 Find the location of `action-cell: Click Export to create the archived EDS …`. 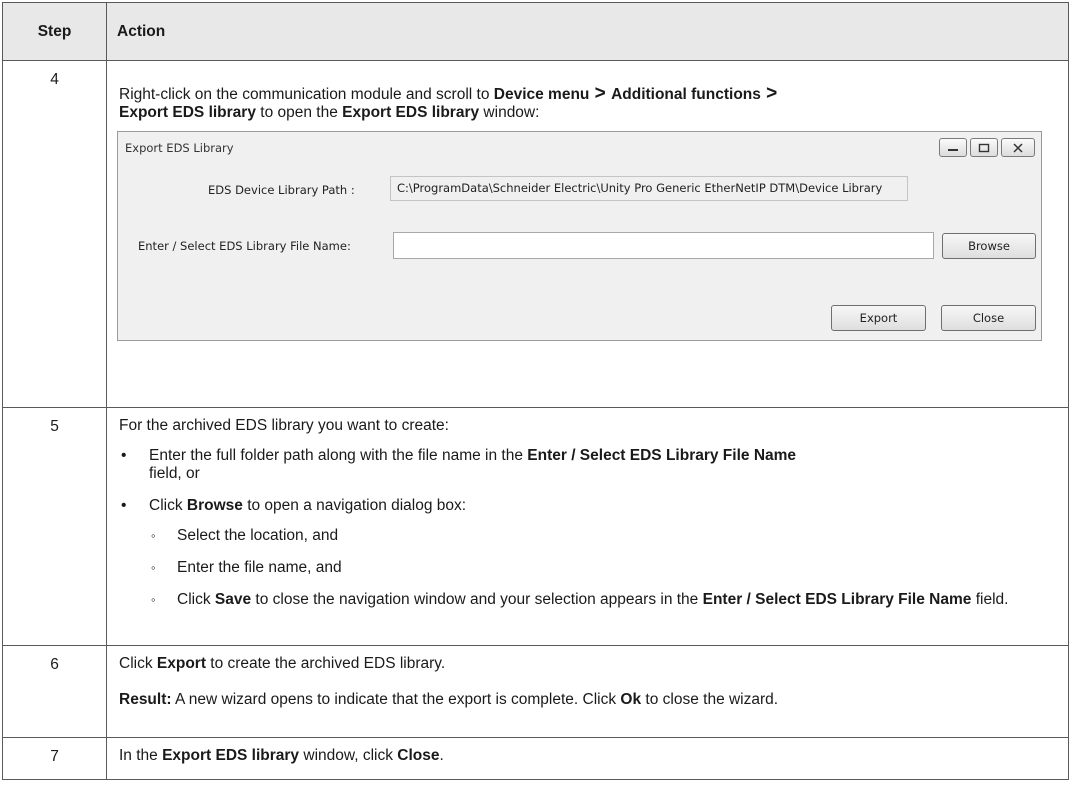

action-cell: Click Export to create the archived EDS … is located at coordinates (587, 691).